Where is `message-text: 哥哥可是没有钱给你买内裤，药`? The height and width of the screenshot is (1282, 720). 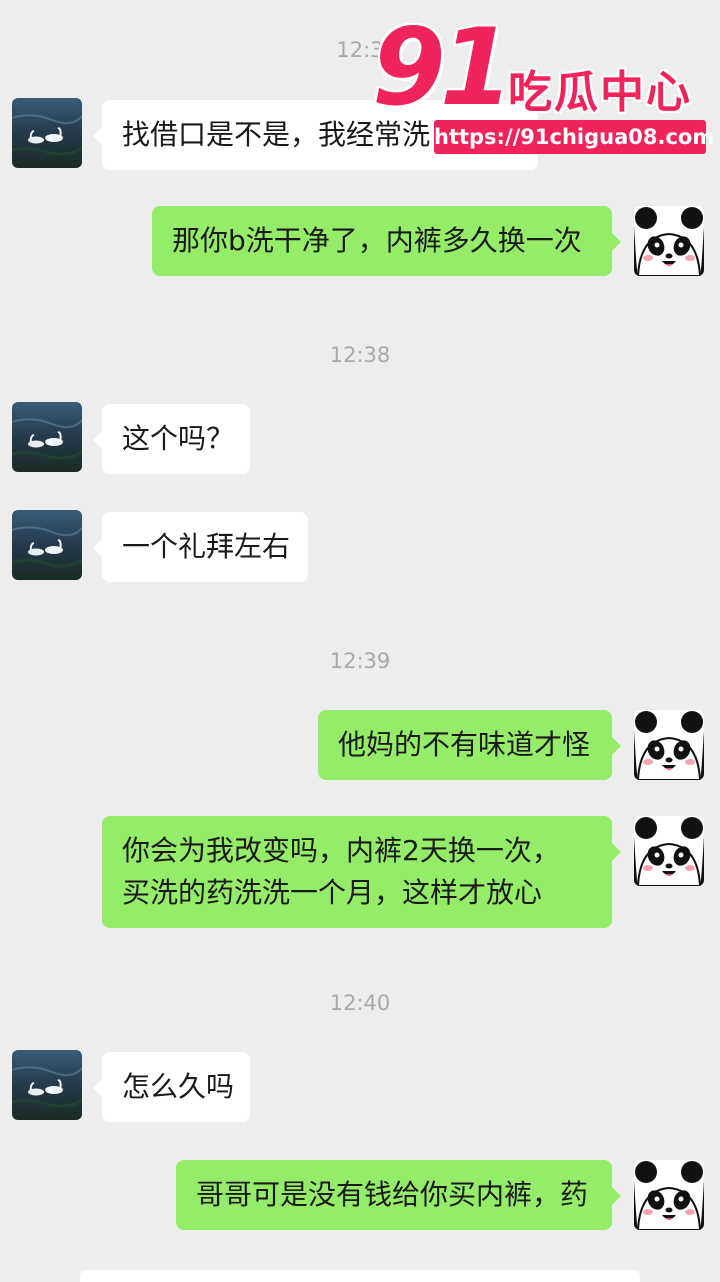 message-text: 哥哥可是没有钱给你买内裤，药 is located at coordinates (392, 1194).